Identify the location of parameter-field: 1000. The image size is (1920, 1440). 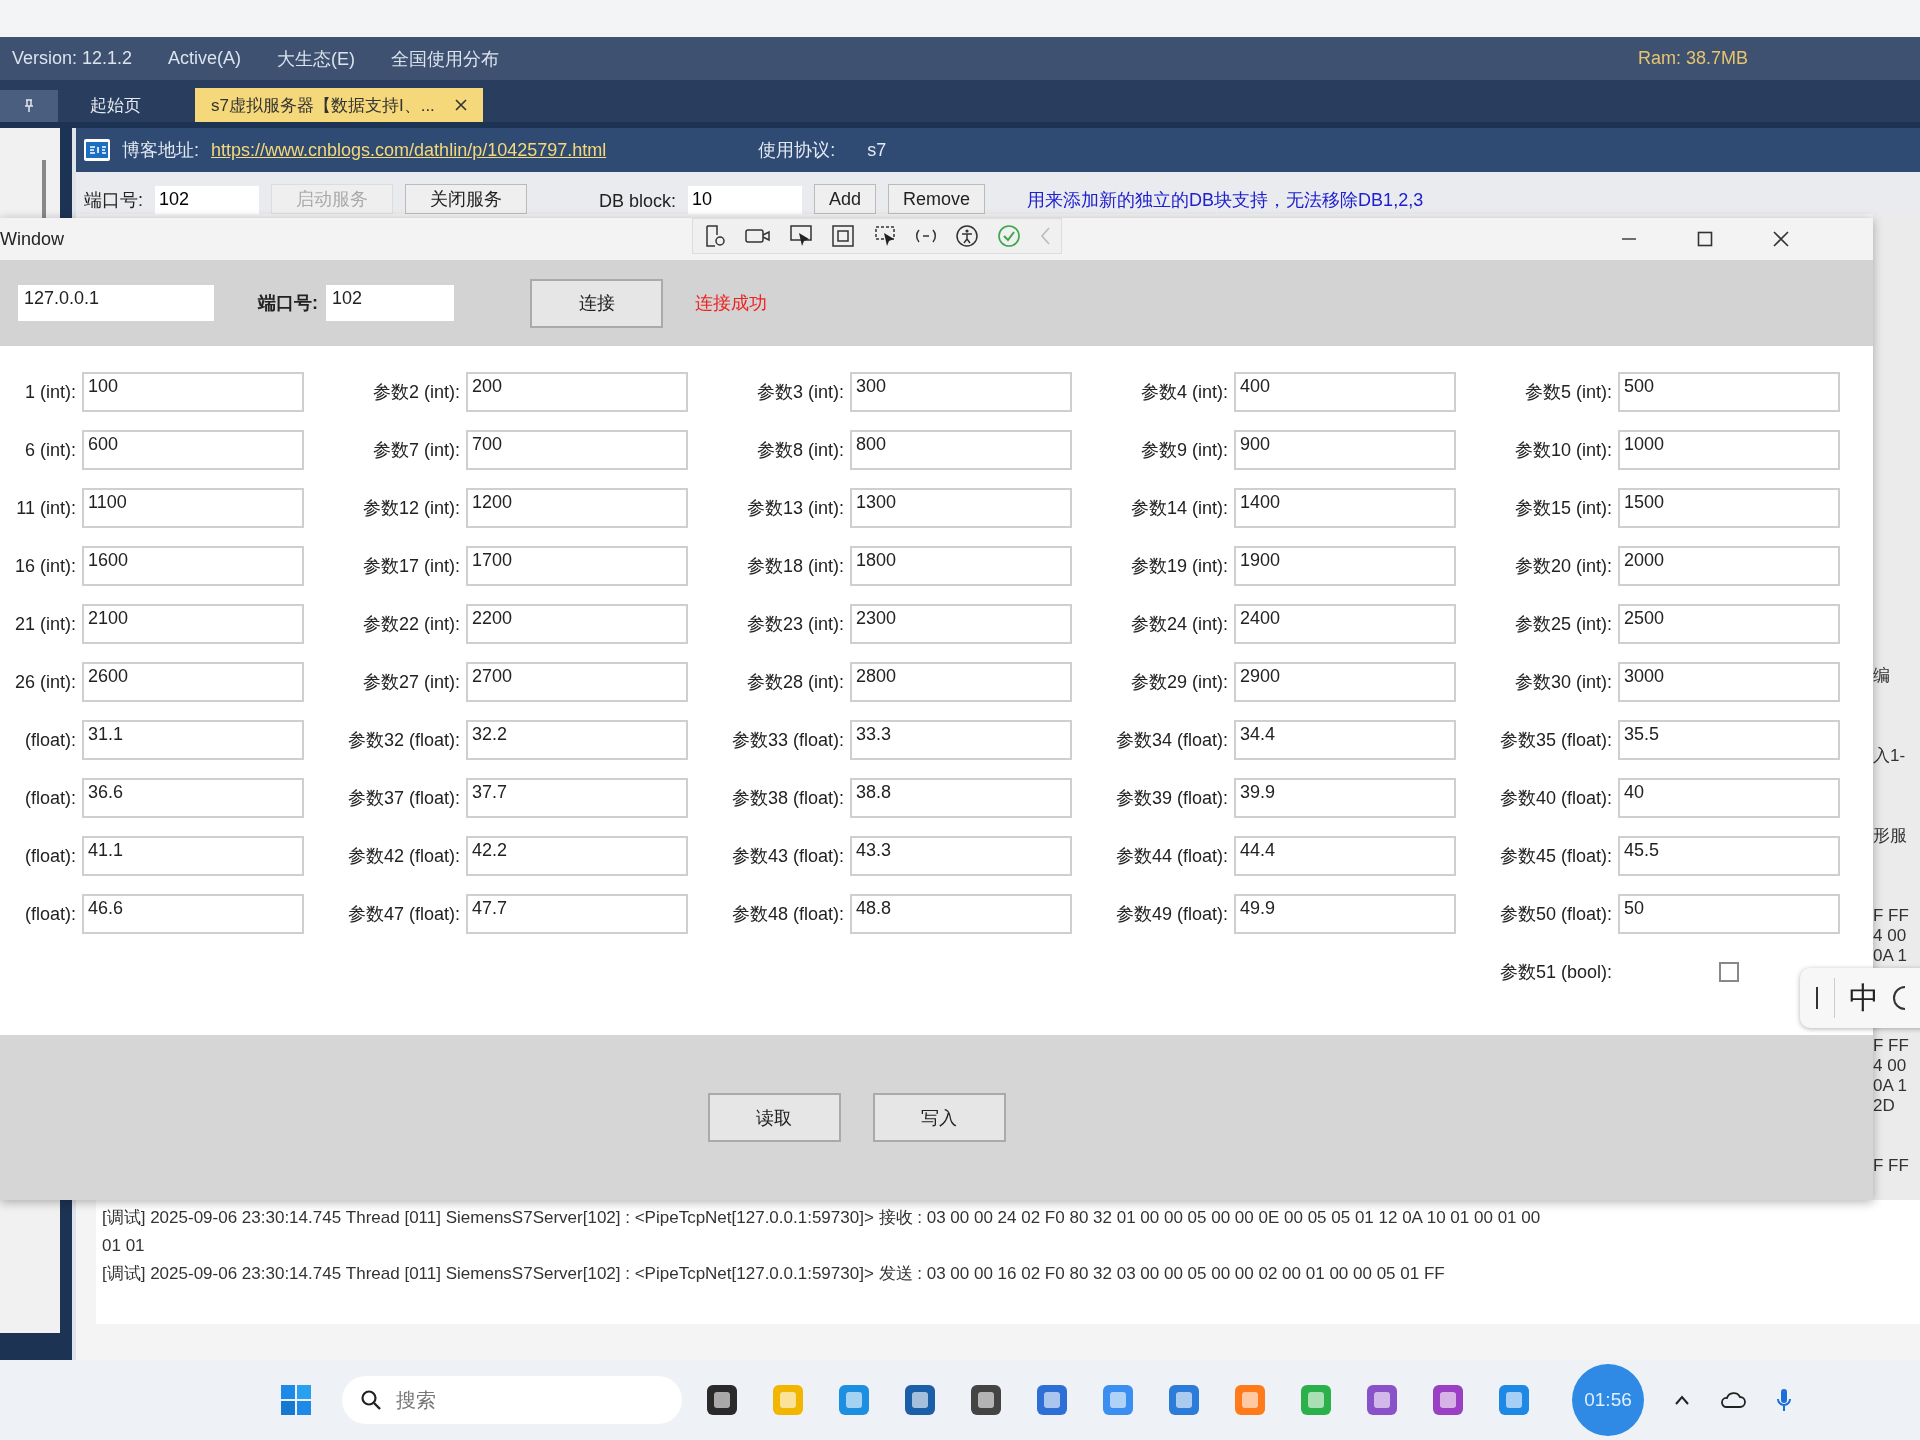
(1729, 450).